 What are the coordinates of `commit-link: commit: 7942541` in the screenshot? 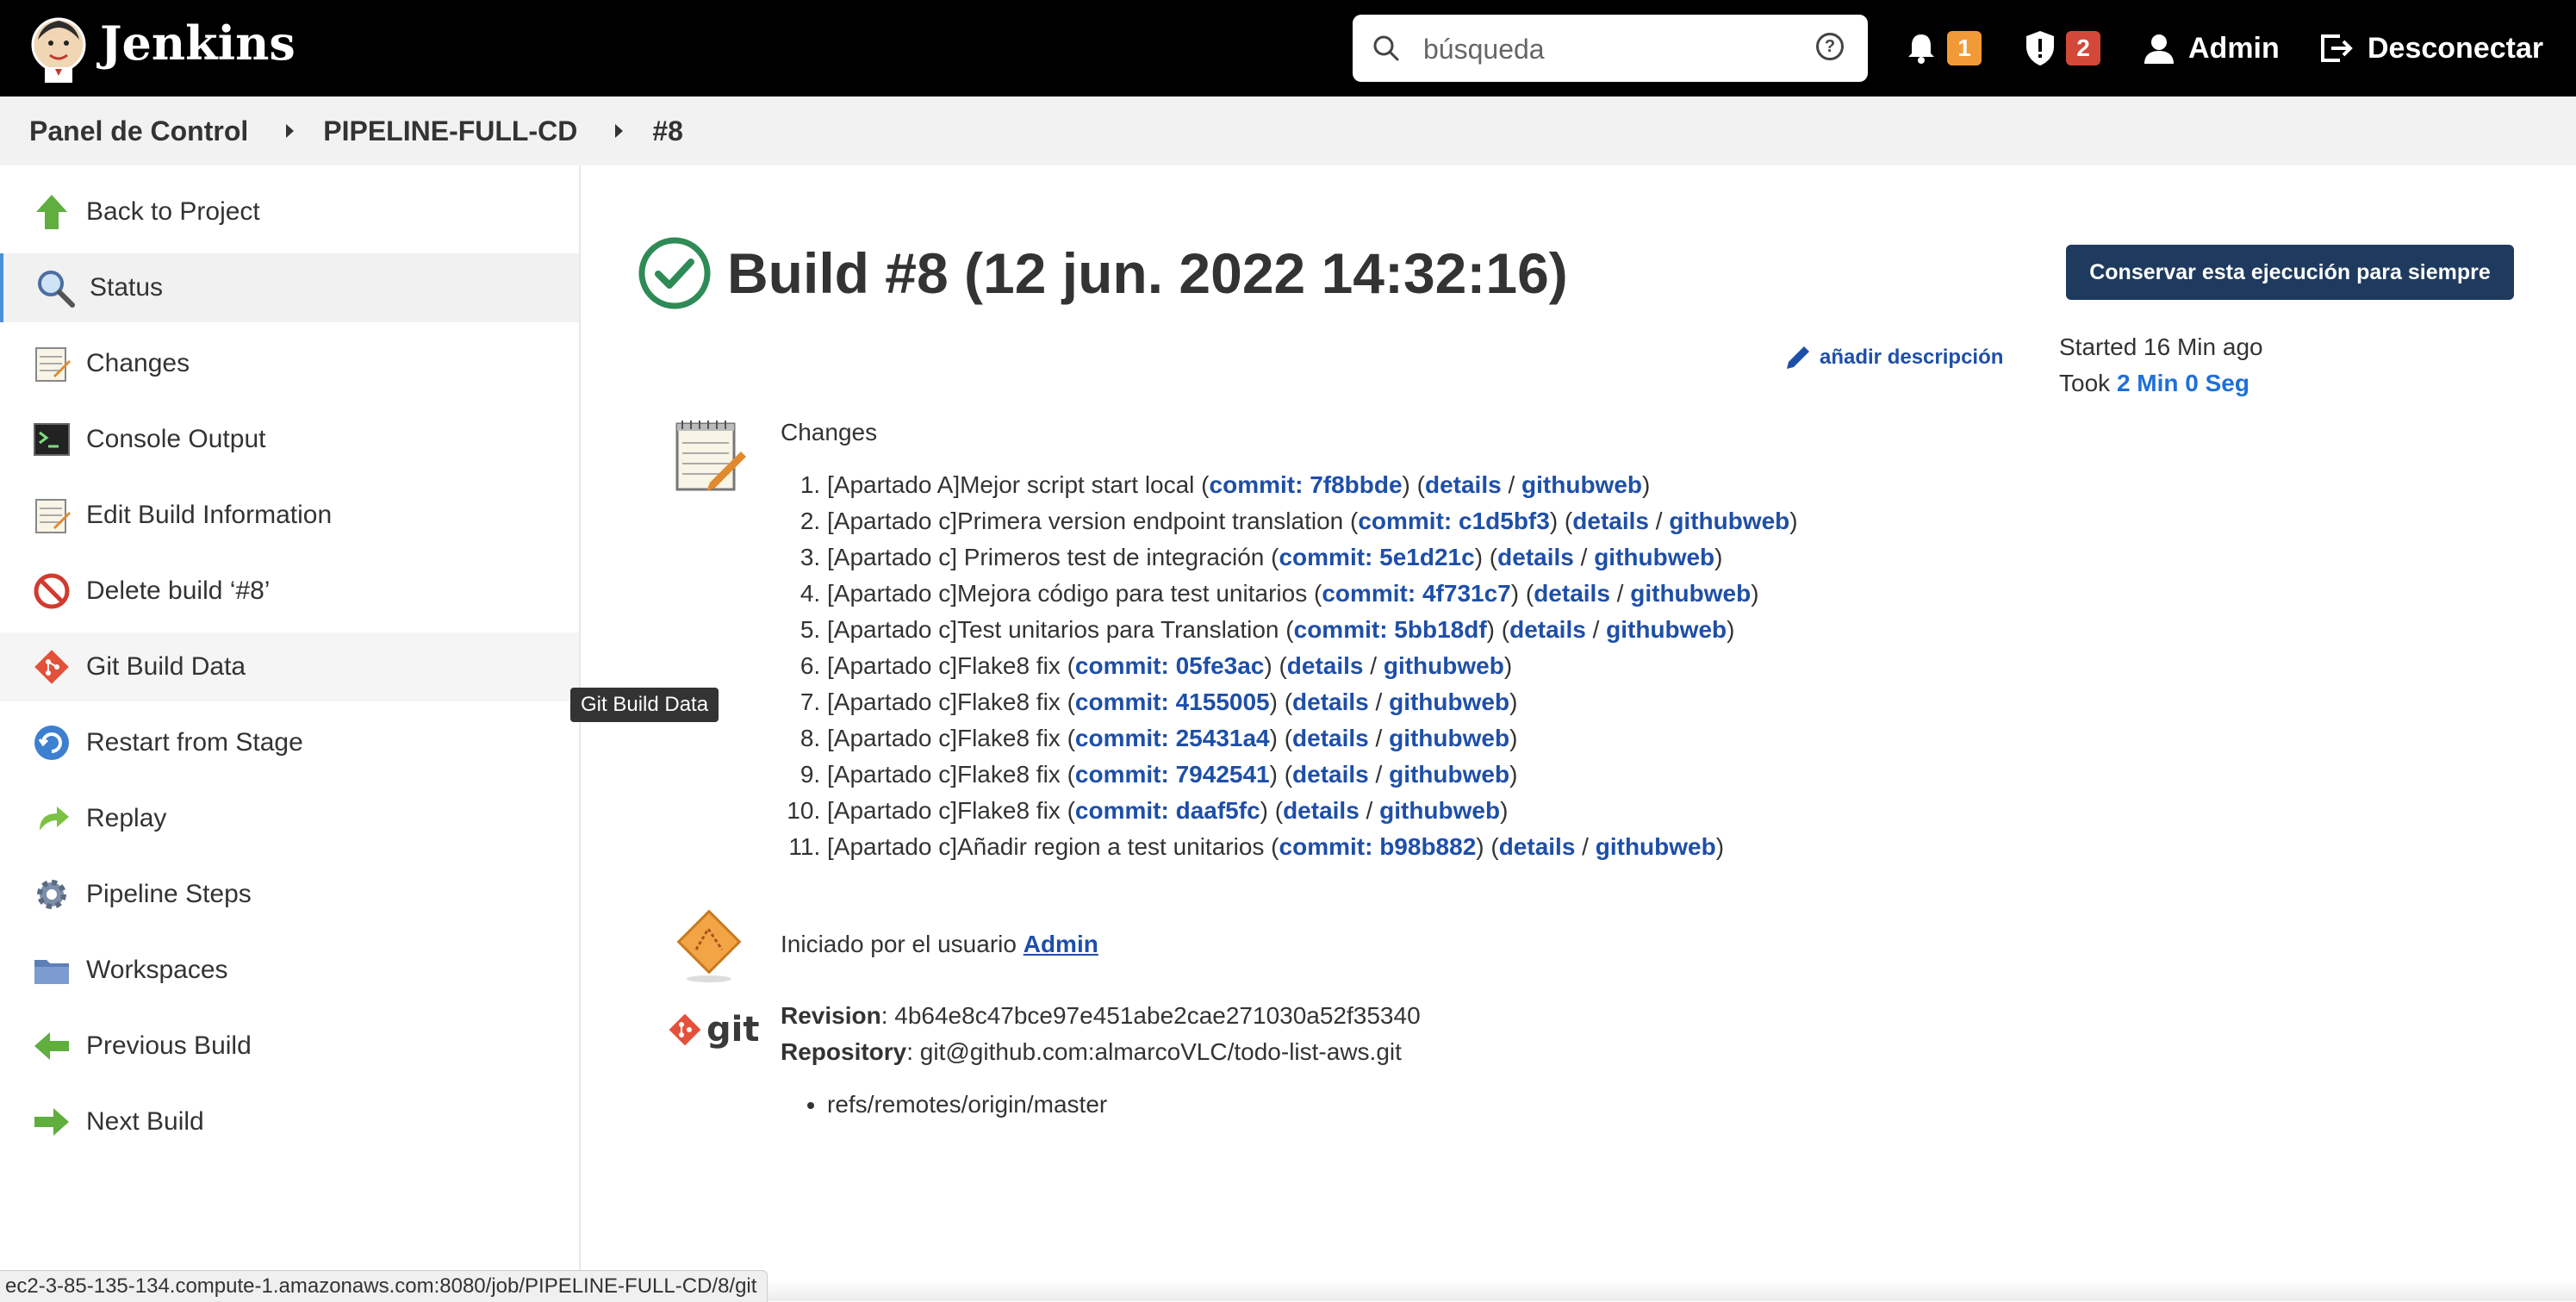 It's located at (1172, 774).